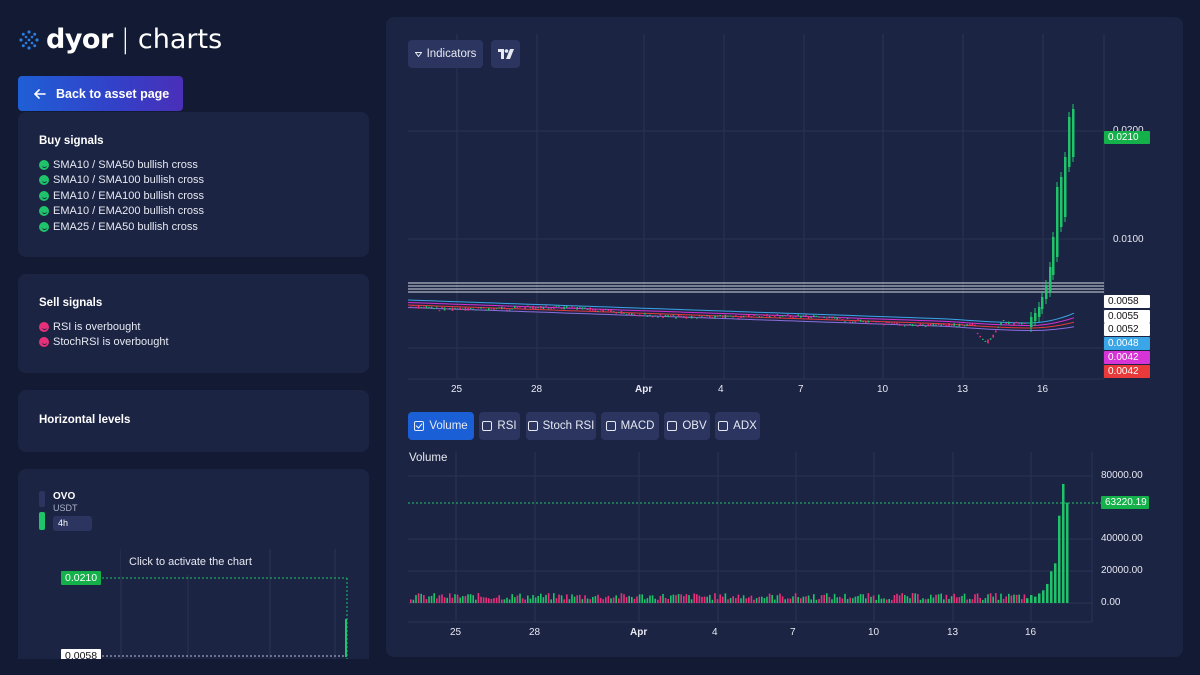  I want to click on indicator-tab-macd: MACD, so click(630, 426).